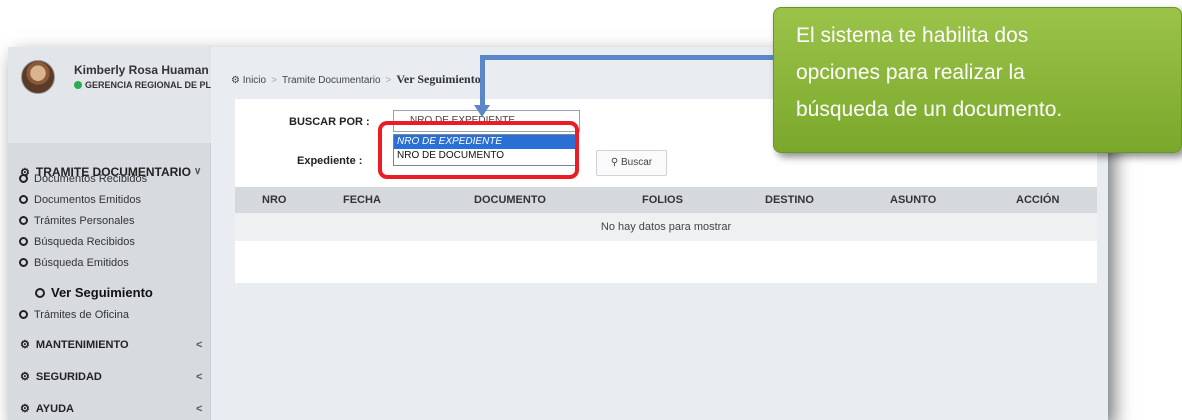 This screenshot has width=1182, height=420. Describe the element at coordinates (91, 179) in the screenshot. I see `sidebar-item-label: Documentos Recibidos` at that location.